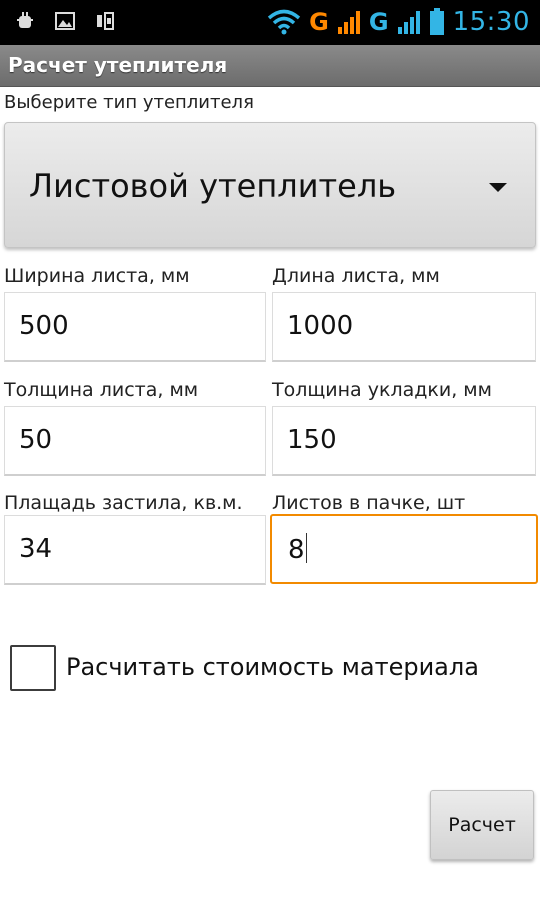  I want to click on sheets-per-pack-input: 8, so click(404, 549).